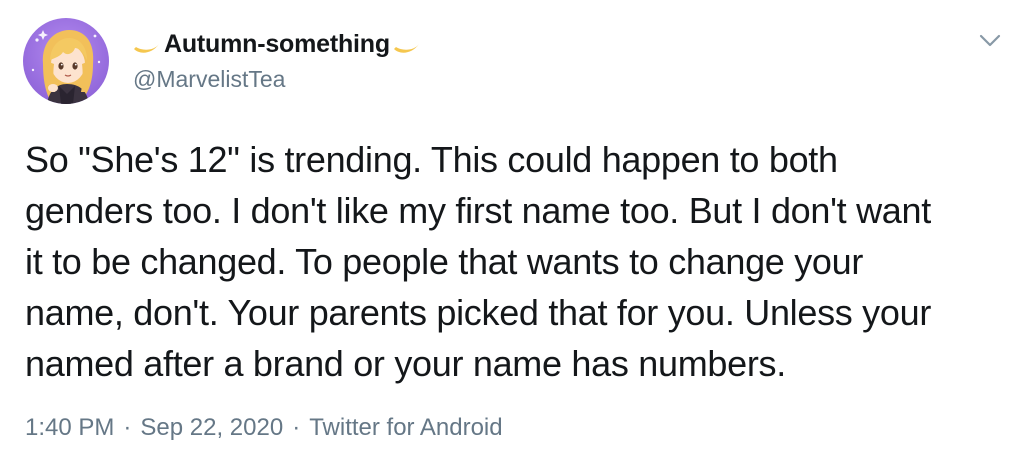  I want to click on display-name: Autumn-something, so click(277, 43).